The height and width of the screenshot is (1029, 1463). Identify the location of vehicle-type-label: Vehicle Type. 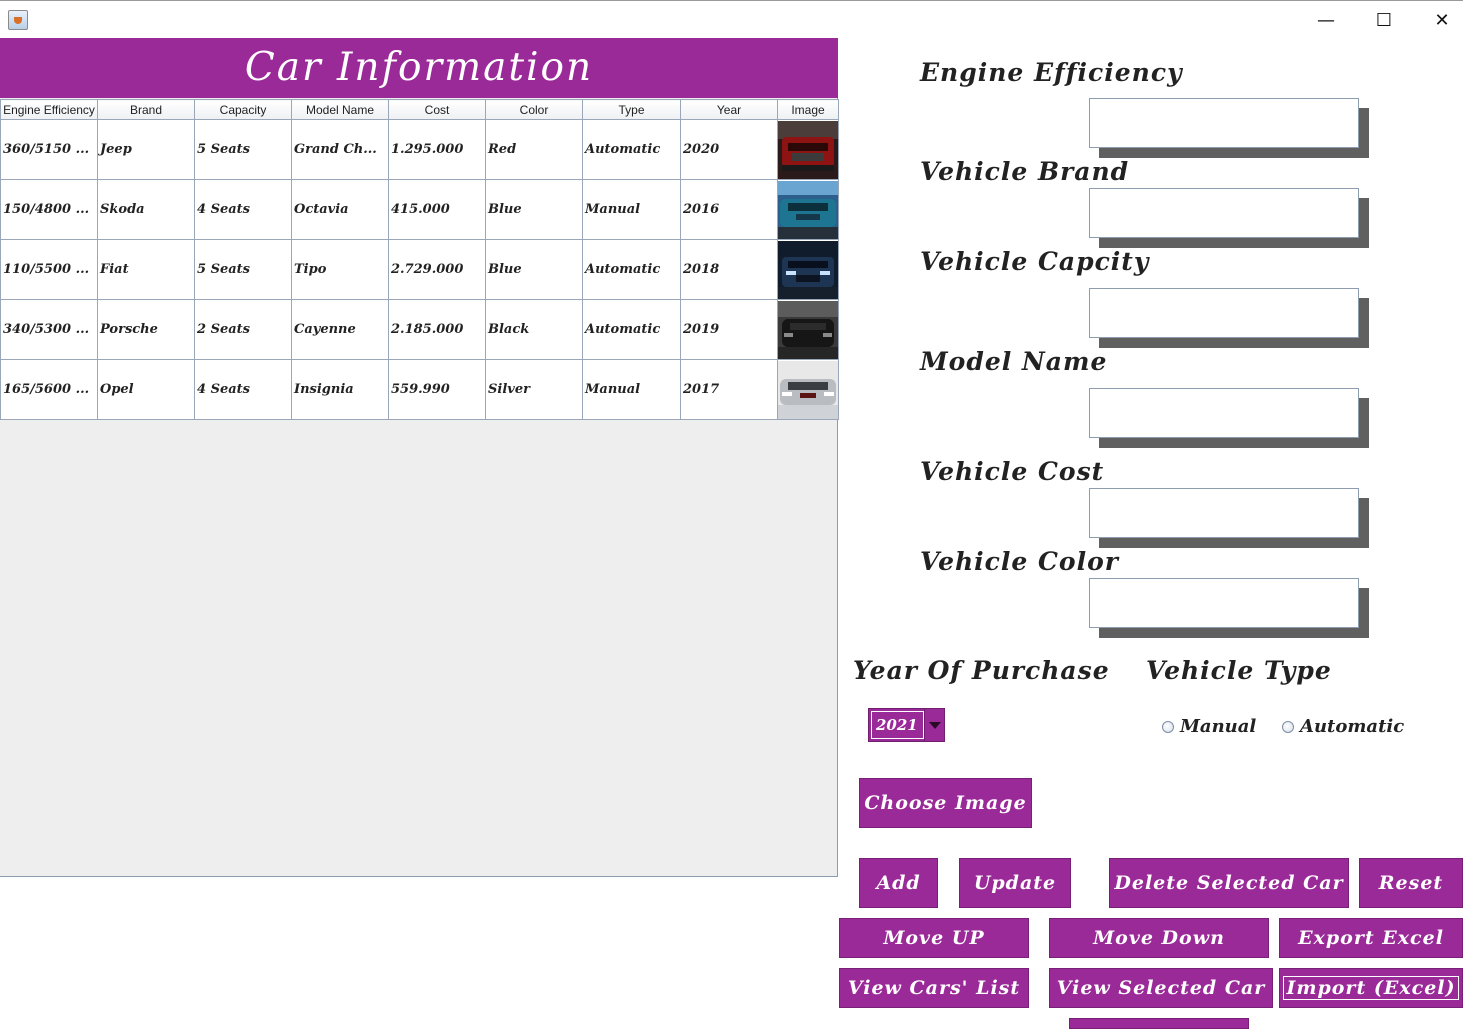
(1239, 670).